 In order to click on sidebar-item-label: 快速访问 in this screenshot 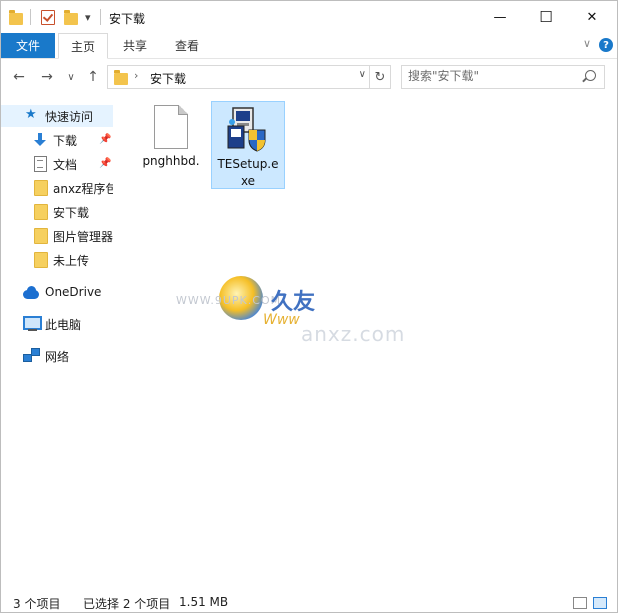, I will do `click(69, 116)`.